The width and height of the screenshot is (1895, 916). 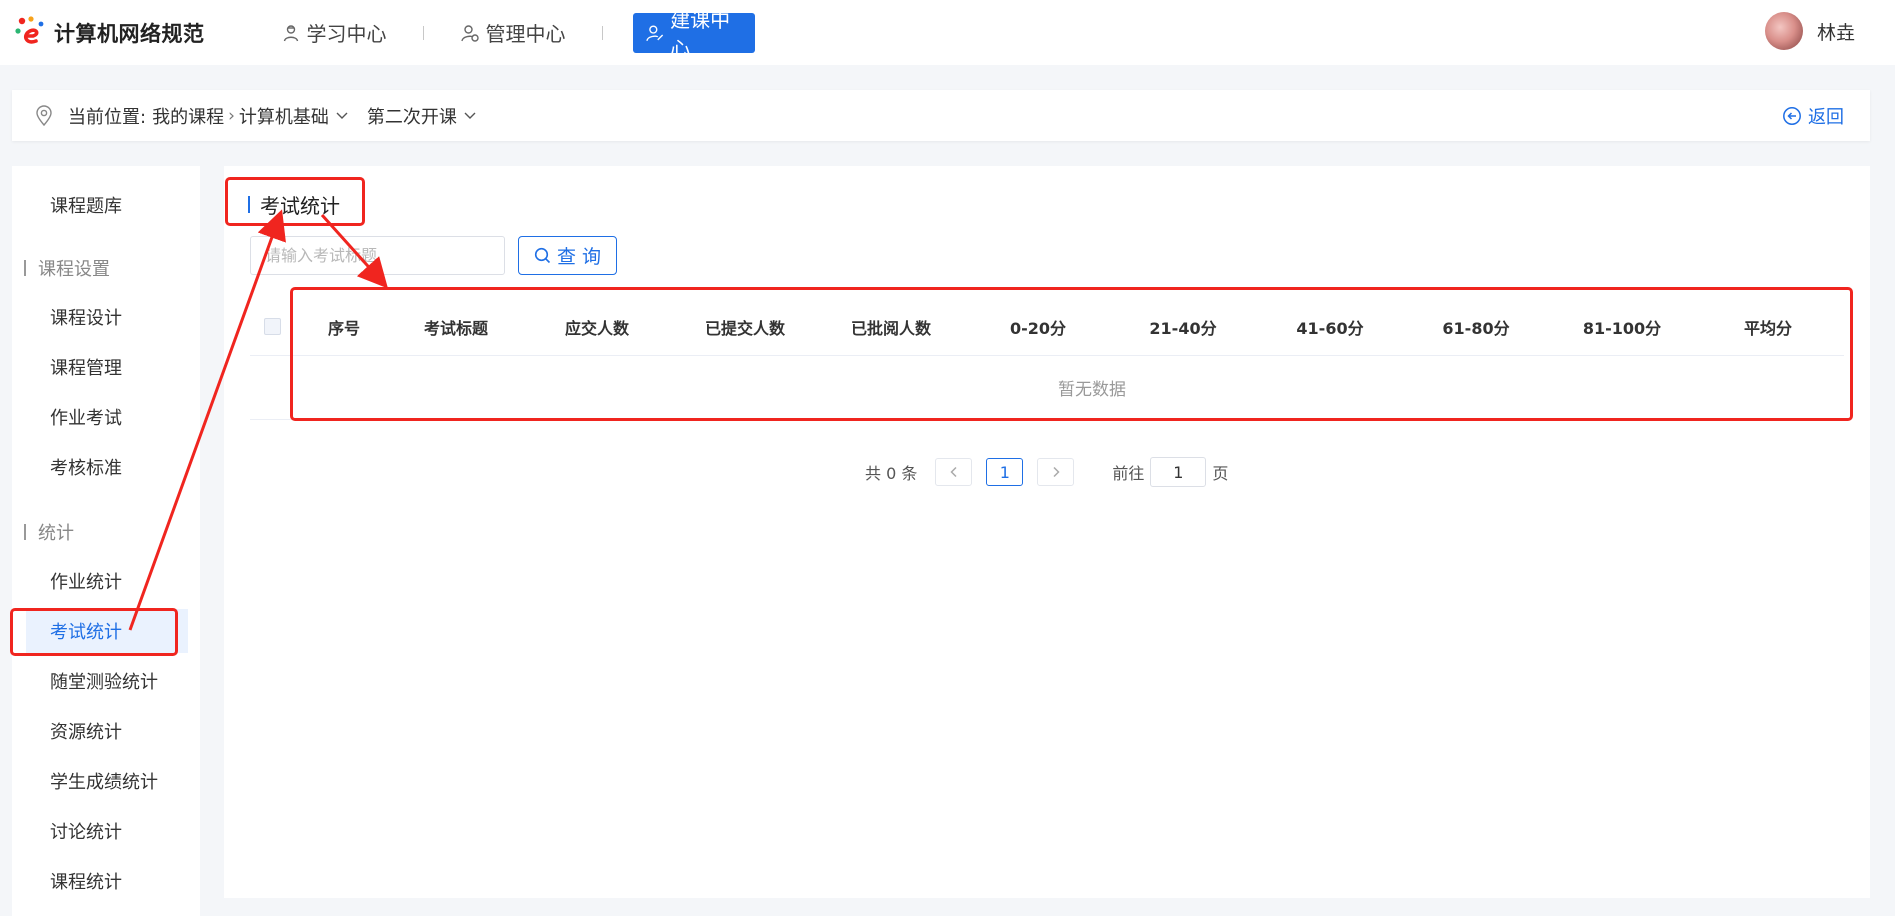 What do you see at coordinates (344, 327) in the screenshot?
I see `column-header: 序号` at bounding box center [344, 327].